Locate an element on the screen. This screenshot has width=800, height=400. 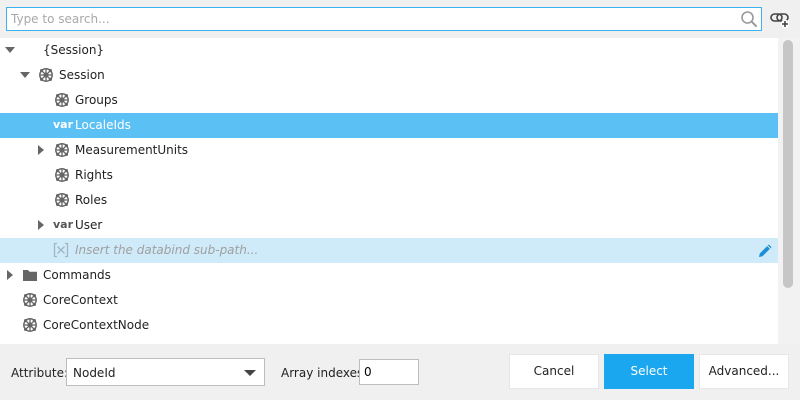
array-indexes-input is located at coordinates (389, 372).